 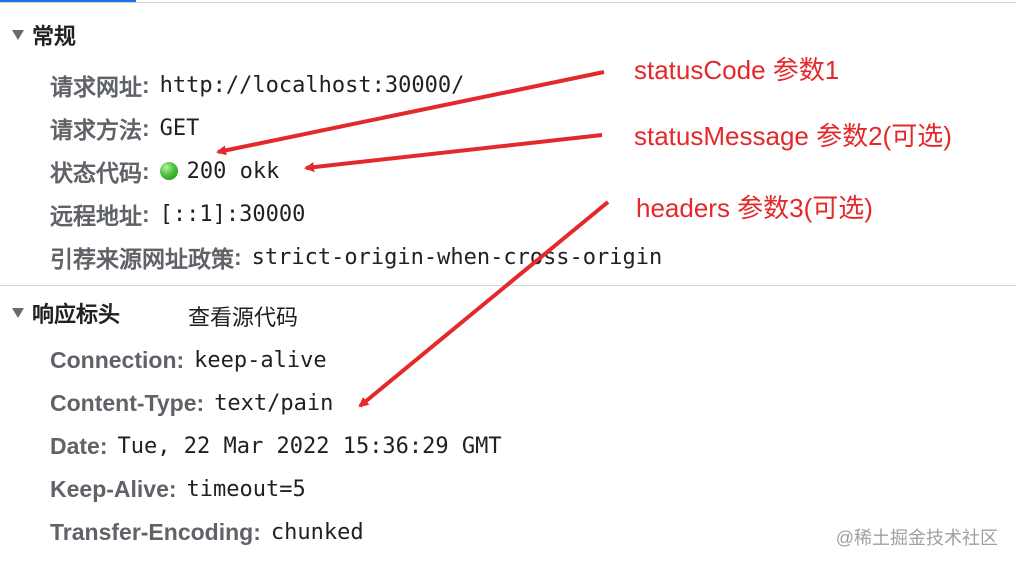 What do you see at coordinates (484, 304) in the screenshot?
I see `arrow-headers` at bounding box center [484, 304].